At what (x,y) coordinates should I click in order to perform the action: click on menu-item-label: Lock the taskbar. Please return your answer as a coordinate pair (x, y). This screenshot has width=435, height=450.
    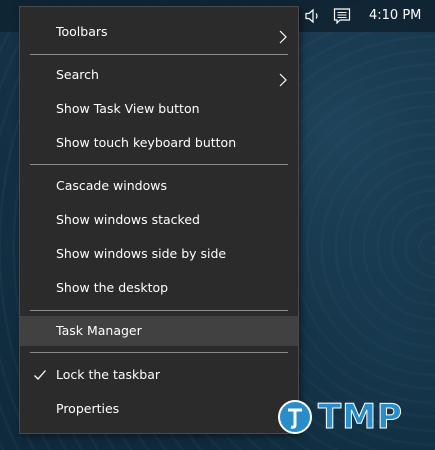
    Looking at the image, I should click on (108, 374).